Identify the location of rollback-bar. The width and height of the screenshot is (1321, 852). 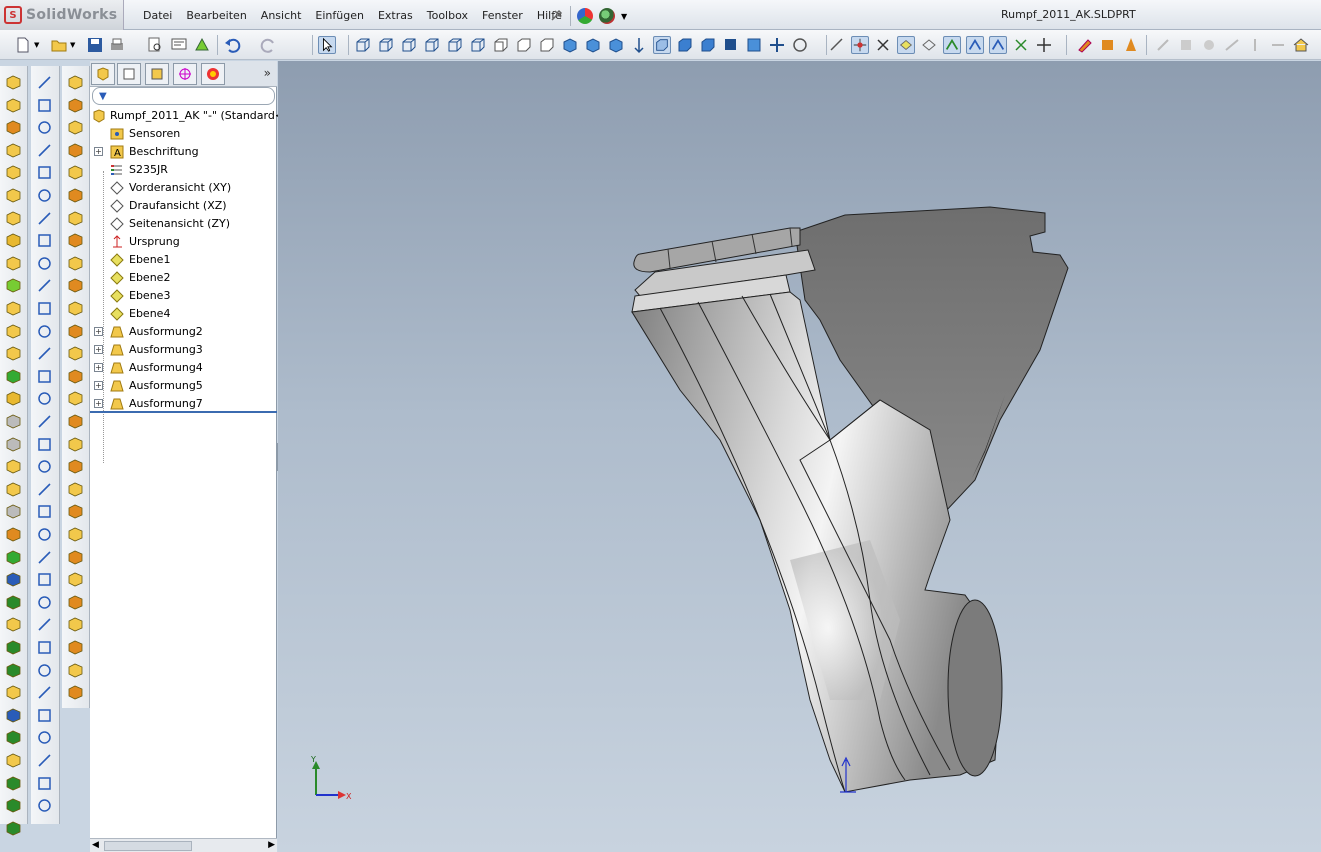
(183, 412).